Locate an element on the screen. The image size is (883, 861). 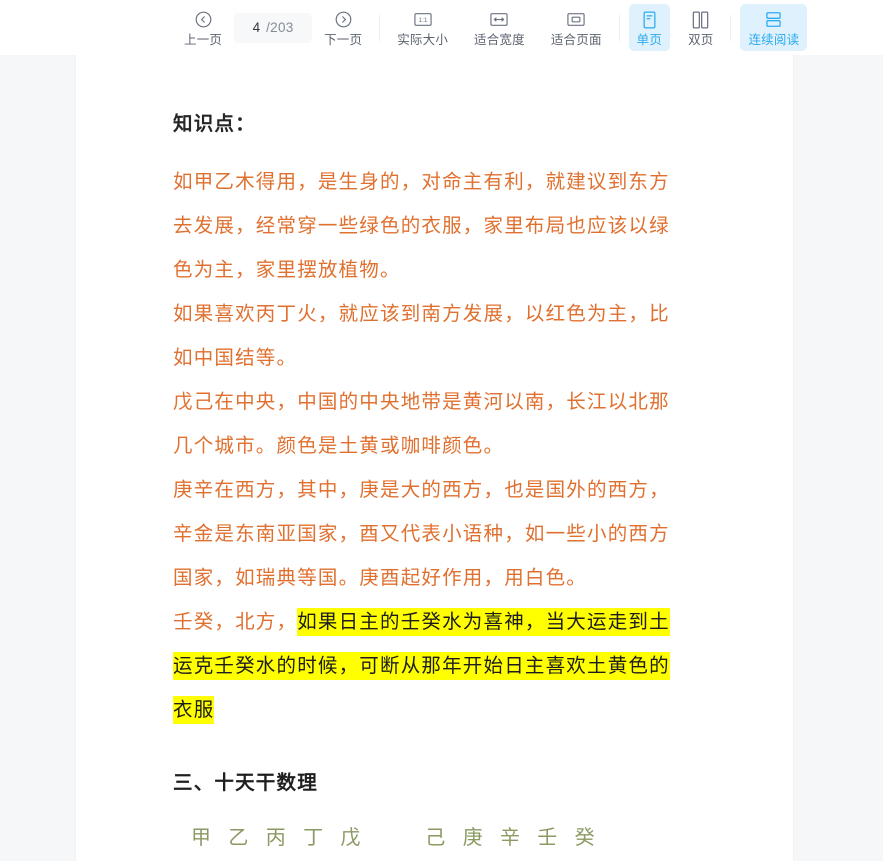
page-number-input: 4 /203 is located at coordinates (273, 27).